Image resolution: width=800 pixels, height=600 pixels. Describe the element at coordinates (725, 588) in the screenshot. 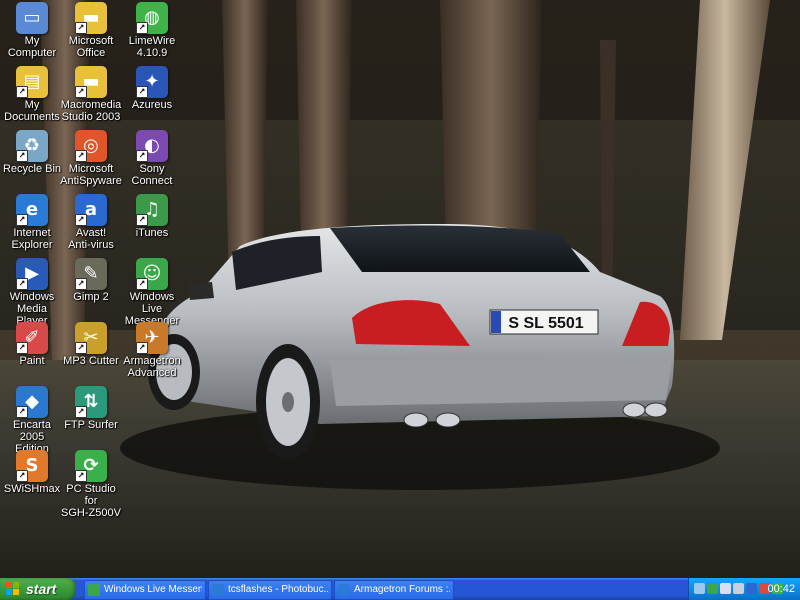

I see `tray-network-icon` at that location.